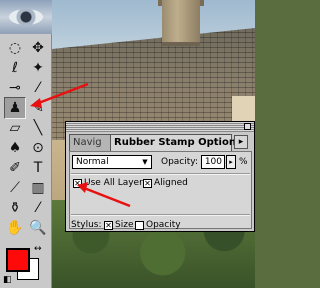 Image resolution: width=320 pixels, height=288 pixels. I want to click on move-tool: ✥, so click(38, 48).